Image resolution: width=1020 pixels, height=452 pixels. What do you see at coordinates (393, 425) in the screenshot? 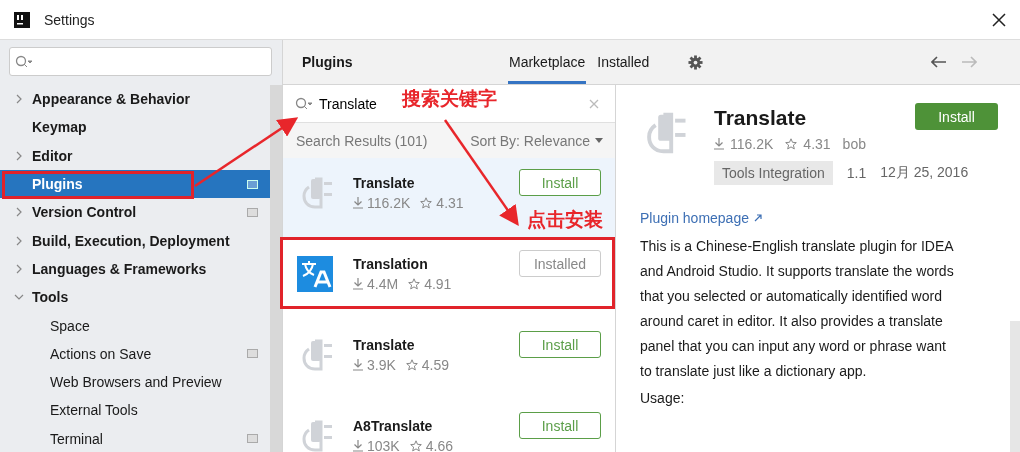
I see `plugin-name: A8Translate` at bounding box center [393, 425].